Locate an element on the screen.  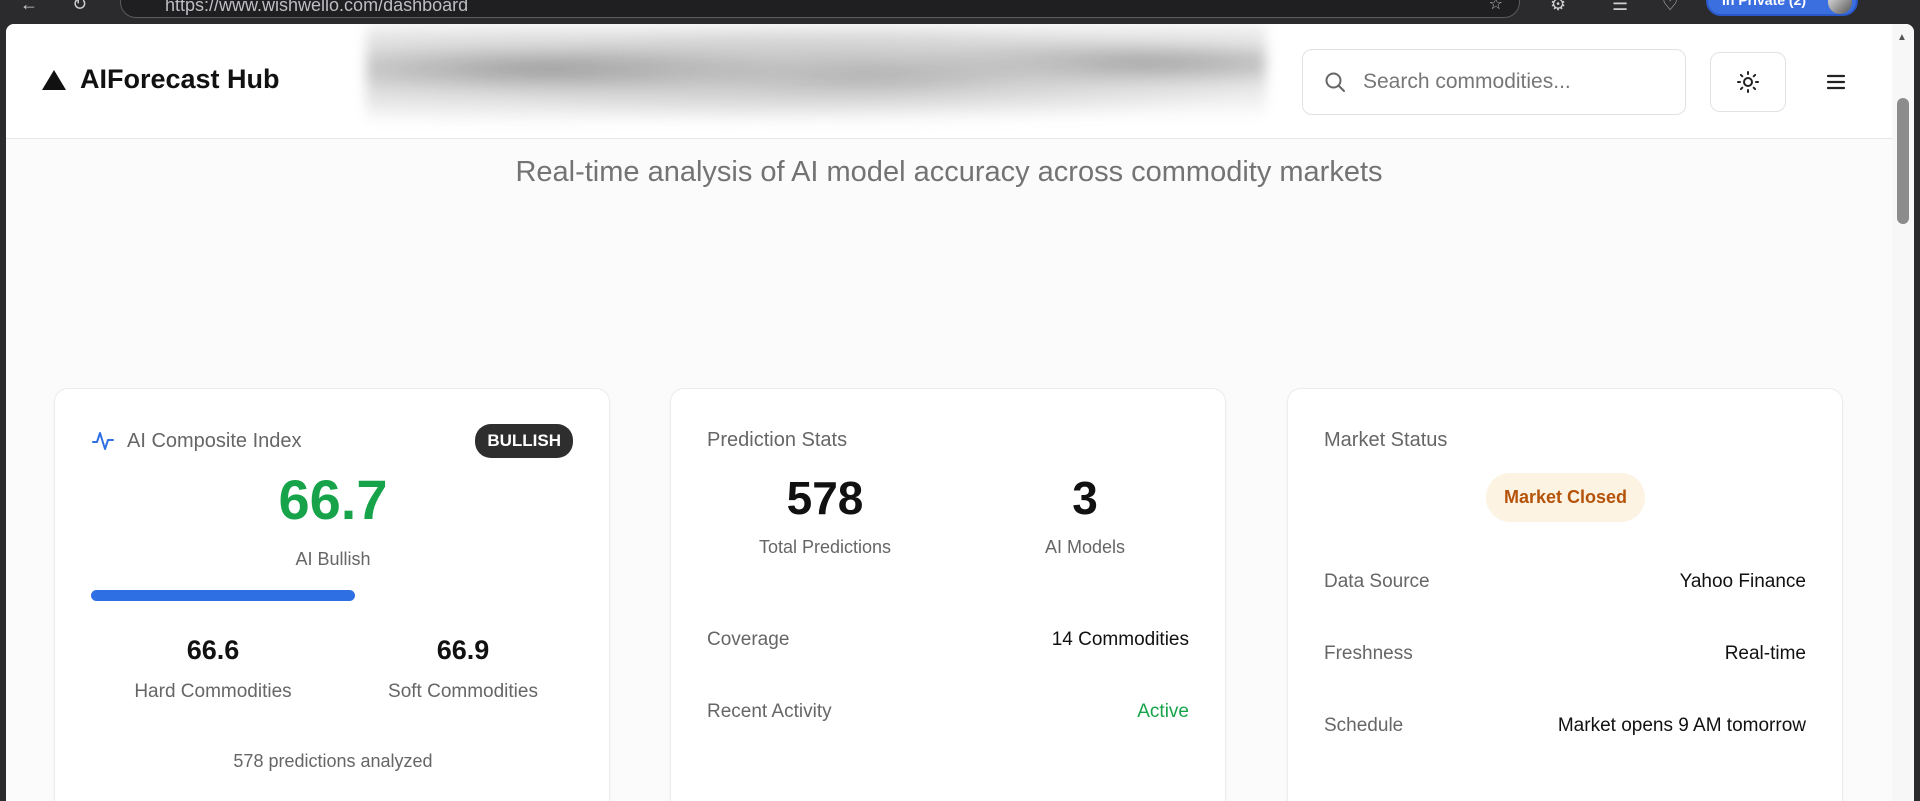
activity-pulse-icon is located at coordinates (103, 441).